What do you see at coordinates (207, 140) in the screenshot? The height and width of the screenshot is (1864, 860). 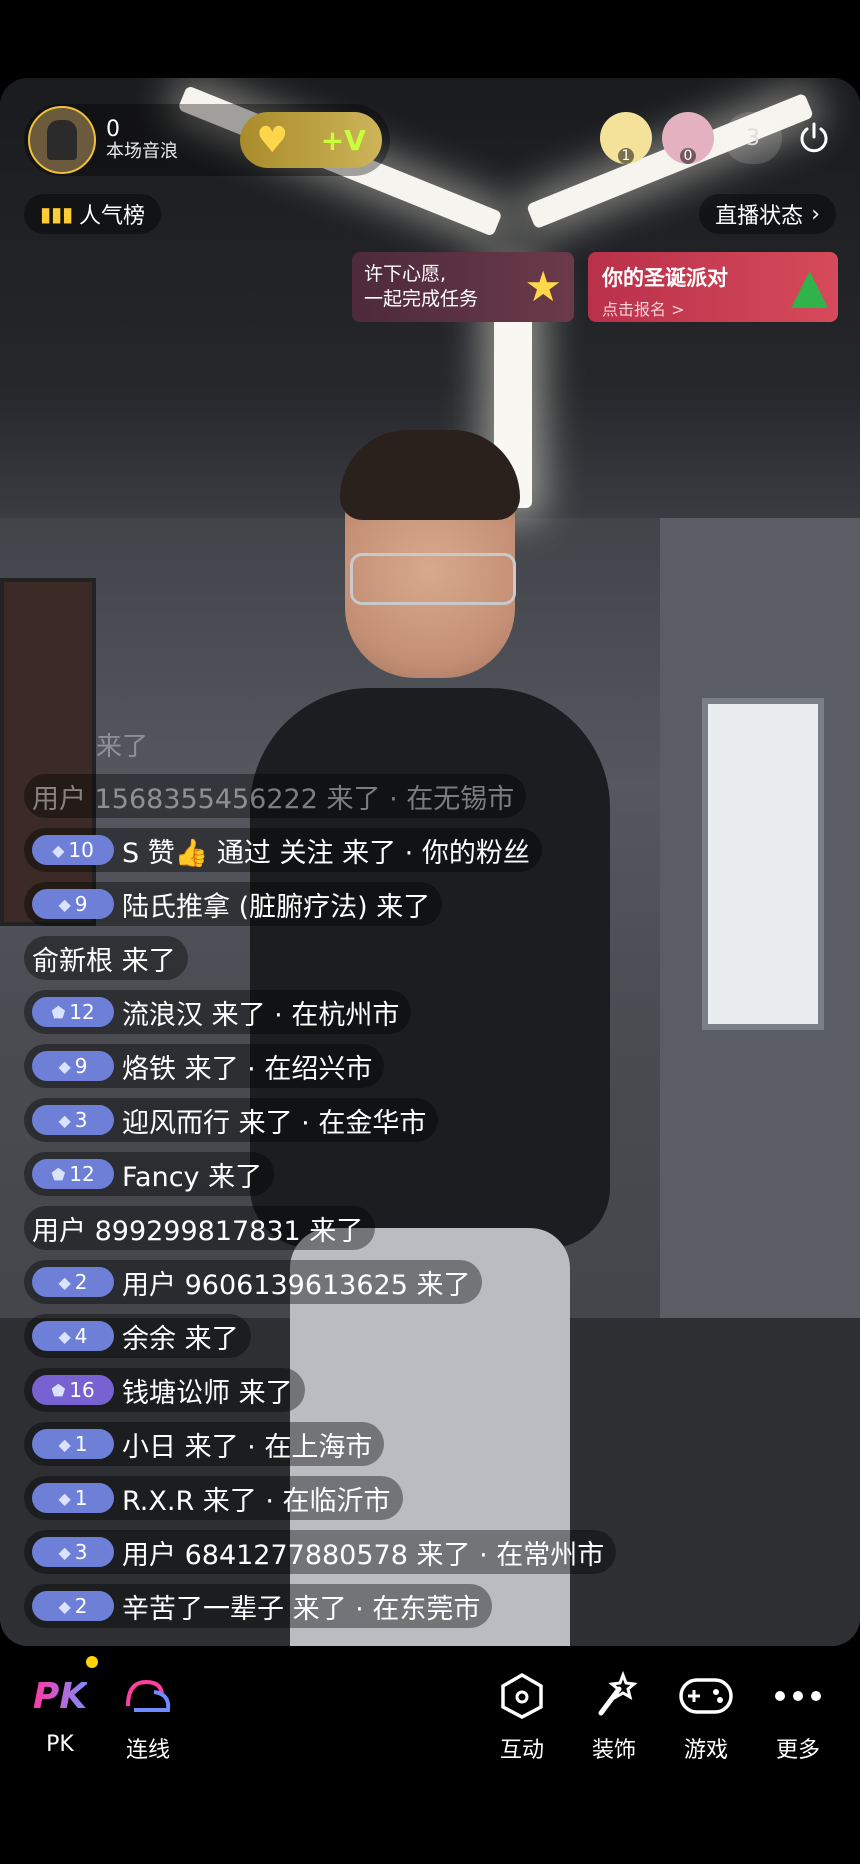 I see `streamer-info-pill: 0 本场音浪 ♥ +V` at bounding box center [207, 140].